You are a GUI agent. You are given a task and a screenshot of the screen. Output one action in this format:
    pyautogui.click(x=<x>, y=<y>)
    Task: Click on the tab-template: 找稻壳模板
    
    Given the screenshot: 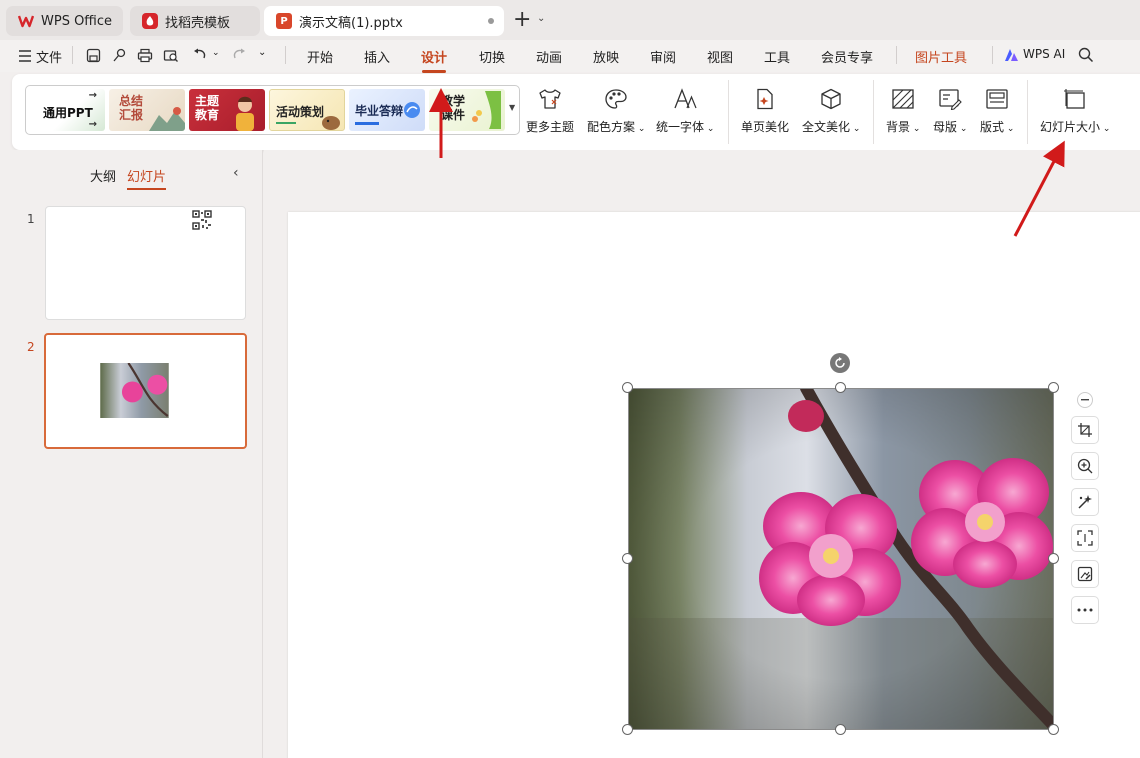 What is the action you would take?
    pyautogui.click(x=195, y=21)
    